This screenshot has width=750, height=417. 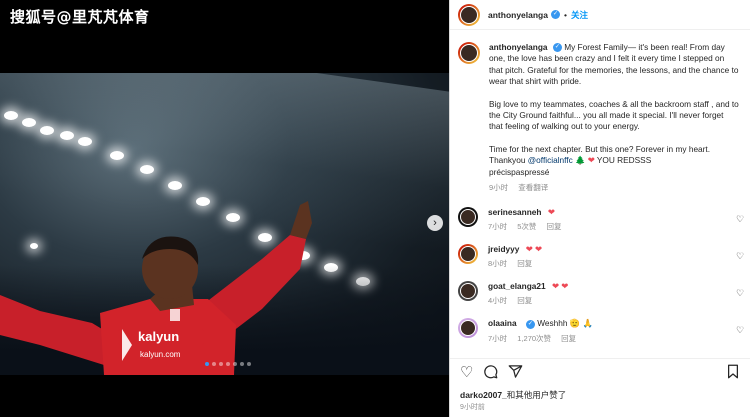 I want to click on next-image-button: ›, so click(x=435, y=223).